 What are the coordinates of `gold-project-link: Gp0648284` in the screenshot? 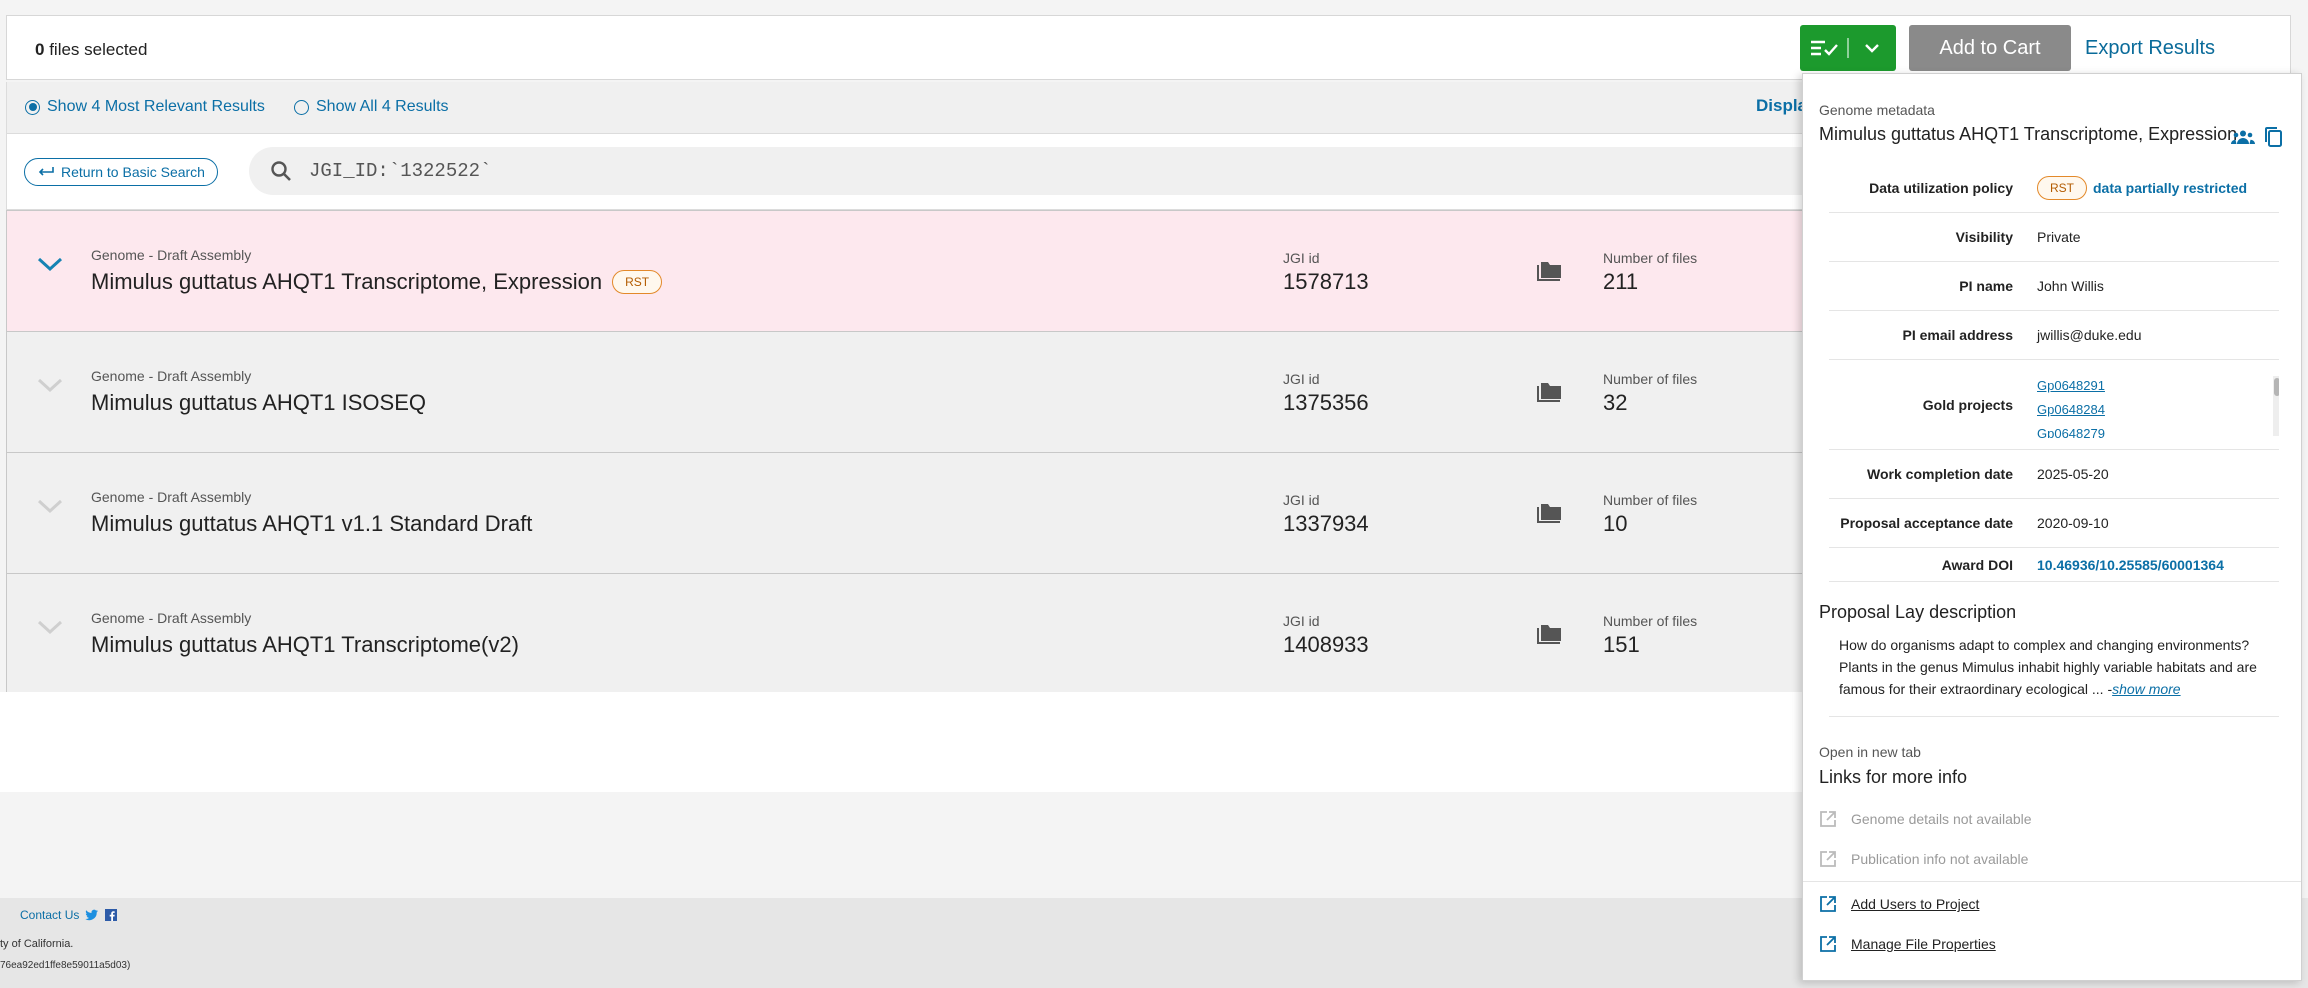 It's located at (2158, 410).